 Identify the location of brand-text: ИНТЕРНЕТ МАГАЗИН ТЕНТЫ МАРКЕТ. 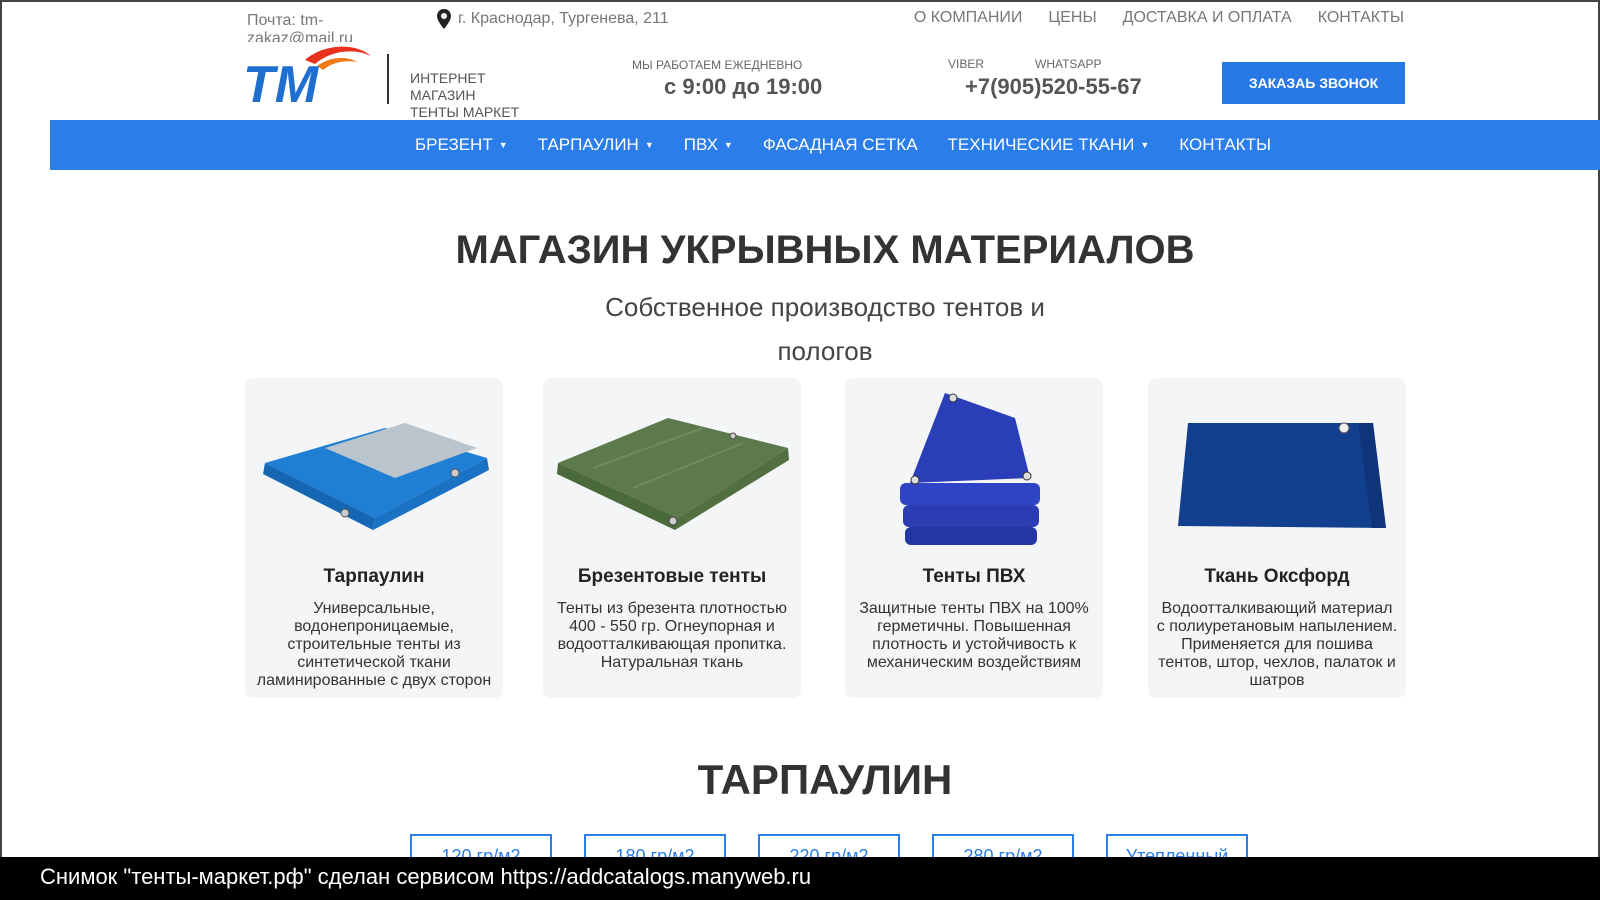
(464, 95).